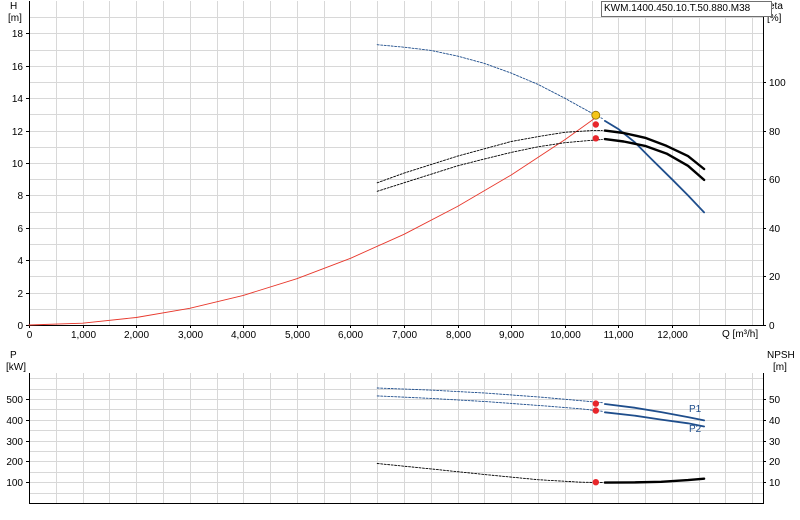 The image size is (800, 520). What do you see at coordinates (489, 395) in the screenshot?
I see `series-p1_ext` at bounding box center [489, 395].